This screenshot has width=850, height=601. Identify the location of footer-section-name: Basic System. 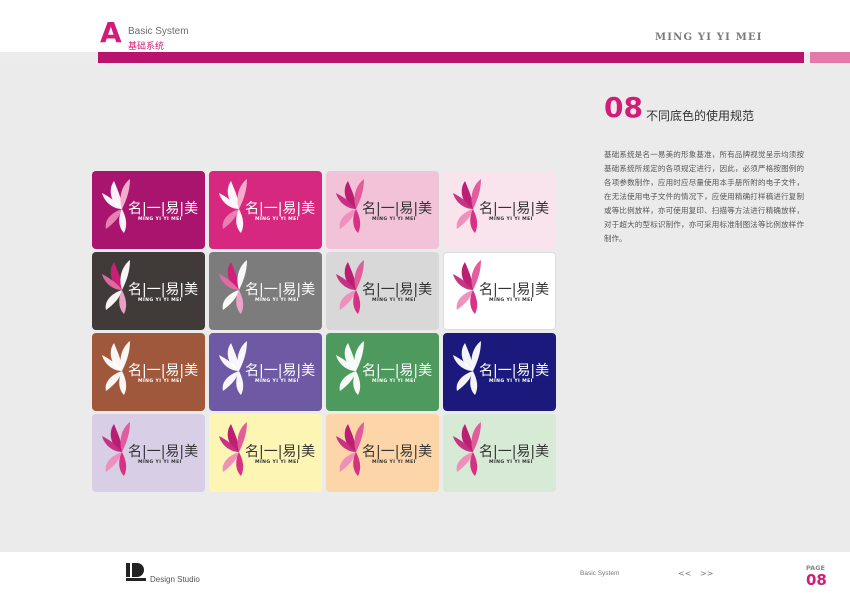
(600, 573).